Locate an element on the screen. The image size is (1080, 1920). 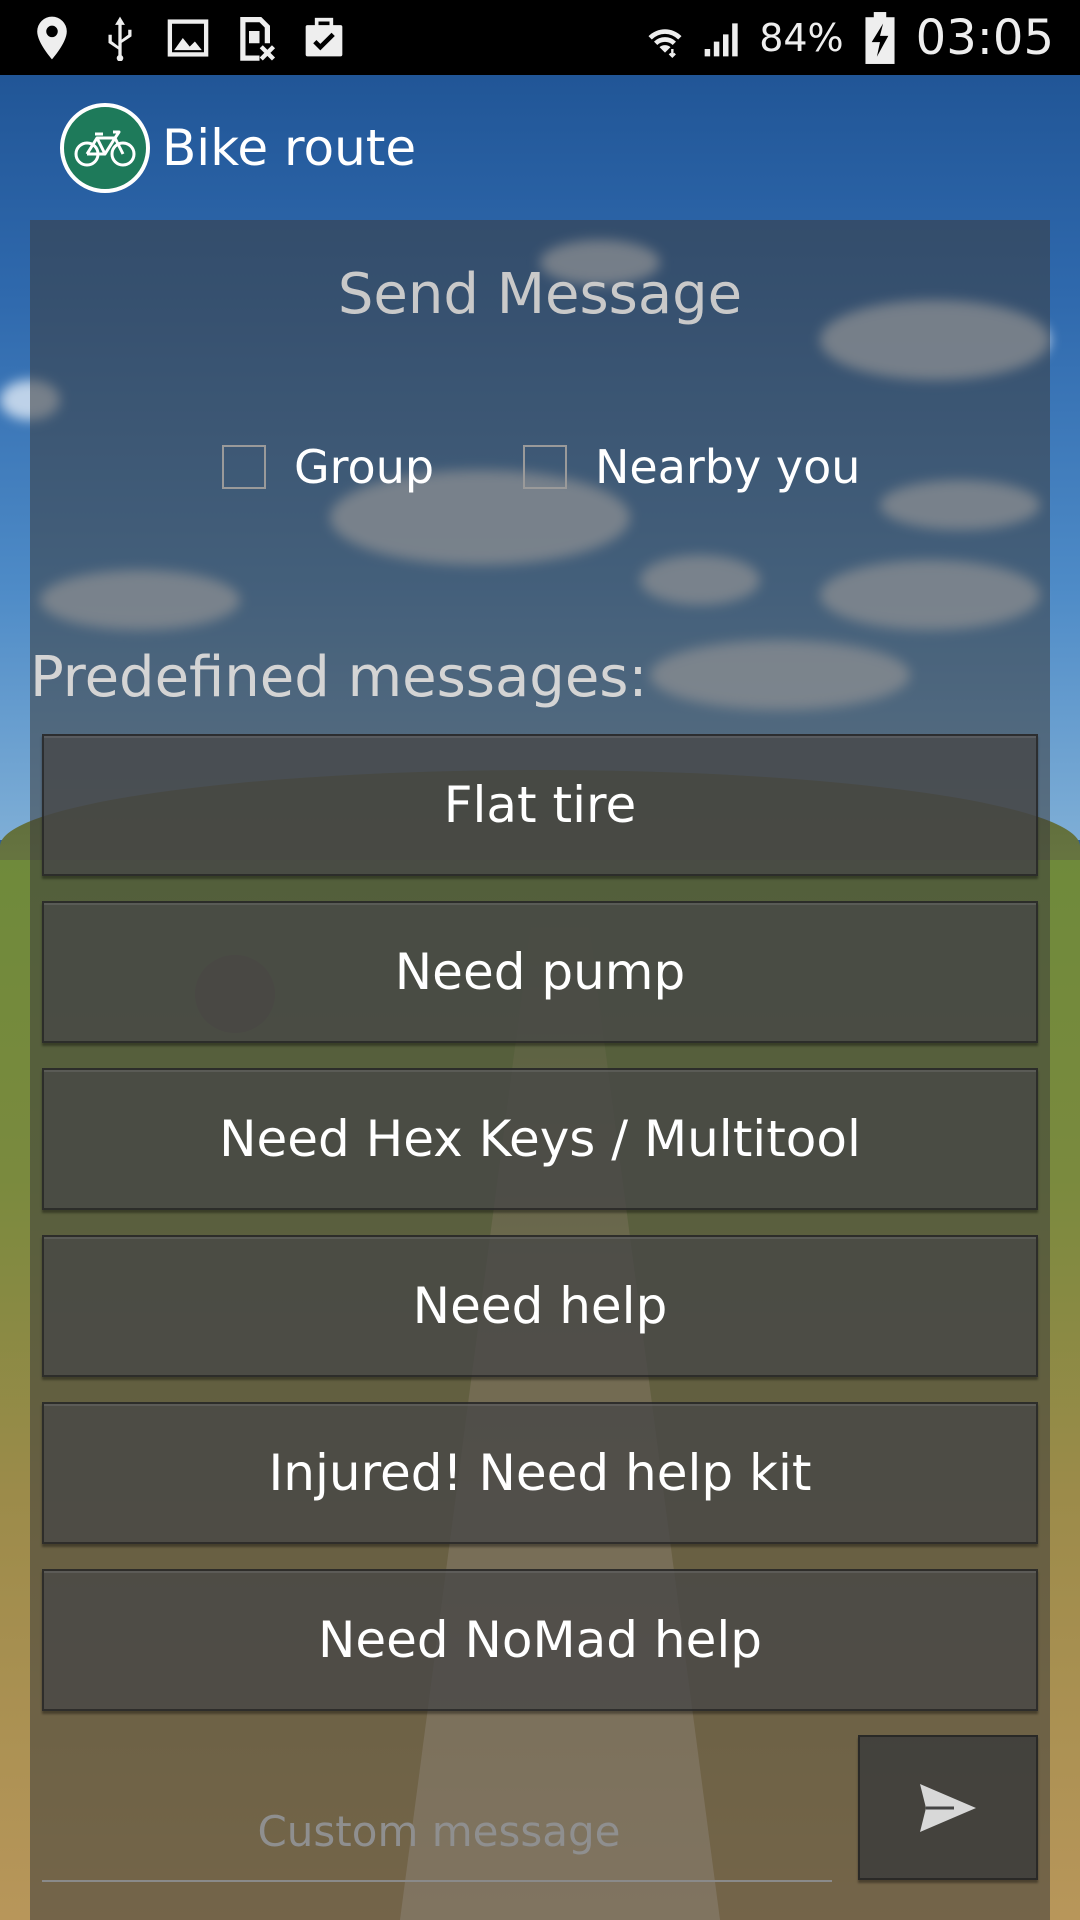
nearby-checkbox-row: Nearby you is located at coordinates (691, 467).